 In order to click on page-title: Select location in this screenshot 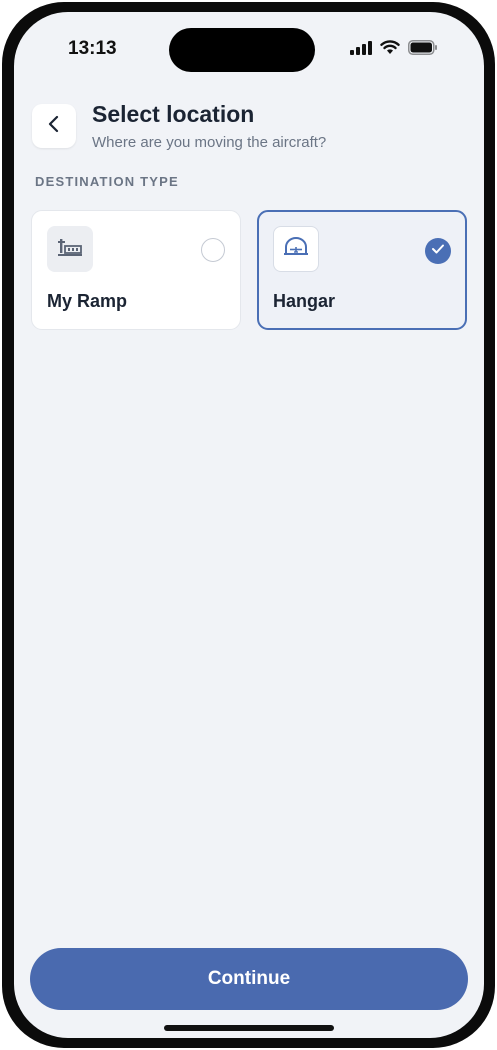, I will do `click(173, 114)`.